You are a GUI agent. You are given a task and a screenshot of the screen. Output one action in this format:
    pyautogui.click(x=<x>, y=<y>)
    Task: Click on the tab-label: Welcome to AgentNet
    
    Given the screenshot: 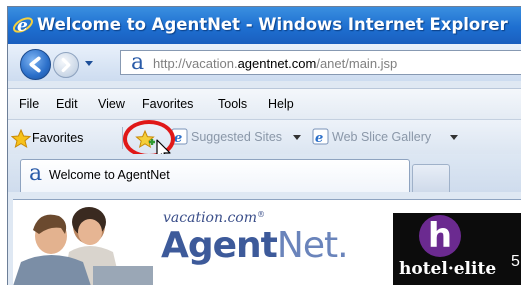 What is the action you would take?
    pyautogui.click(x=109, y=175)
    